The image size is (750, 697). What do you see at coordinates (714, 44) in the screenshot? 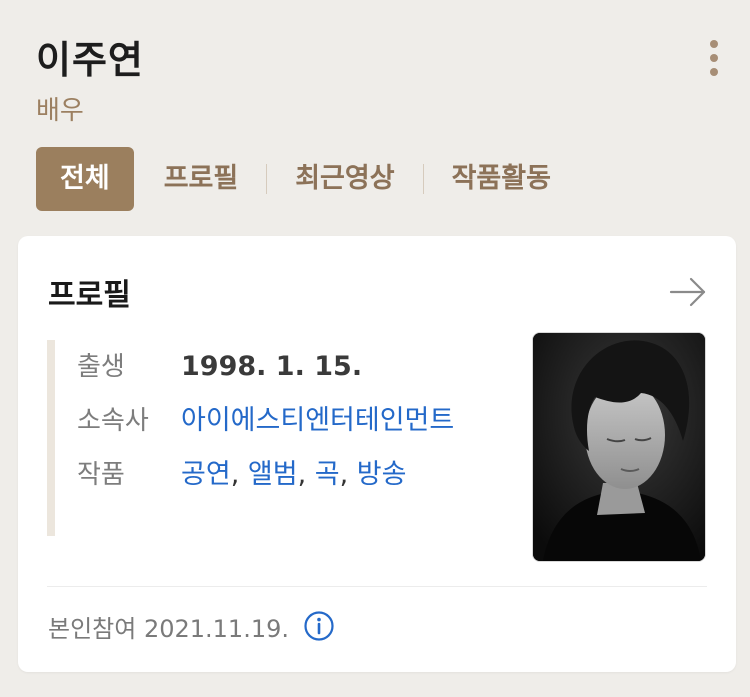
I see `more-vertical-icon` at bounding box center [714, 44].